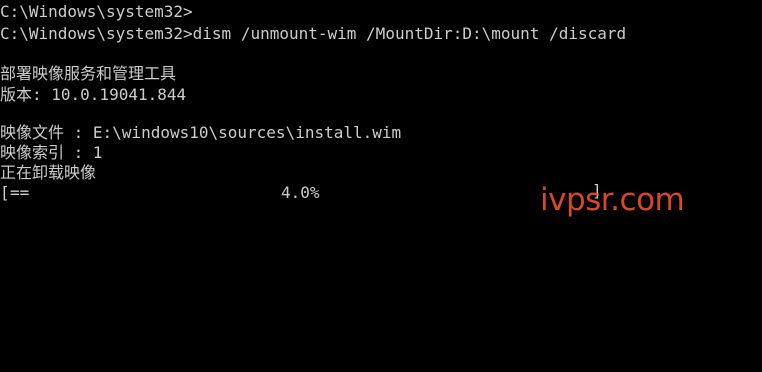 Image resolution: width=762 pixels, height=372 pixels. Describe the element at coordinates (88, 73) in the screenshot. I see `tool-title-line: 部署映像服务和管理工具` at that location.